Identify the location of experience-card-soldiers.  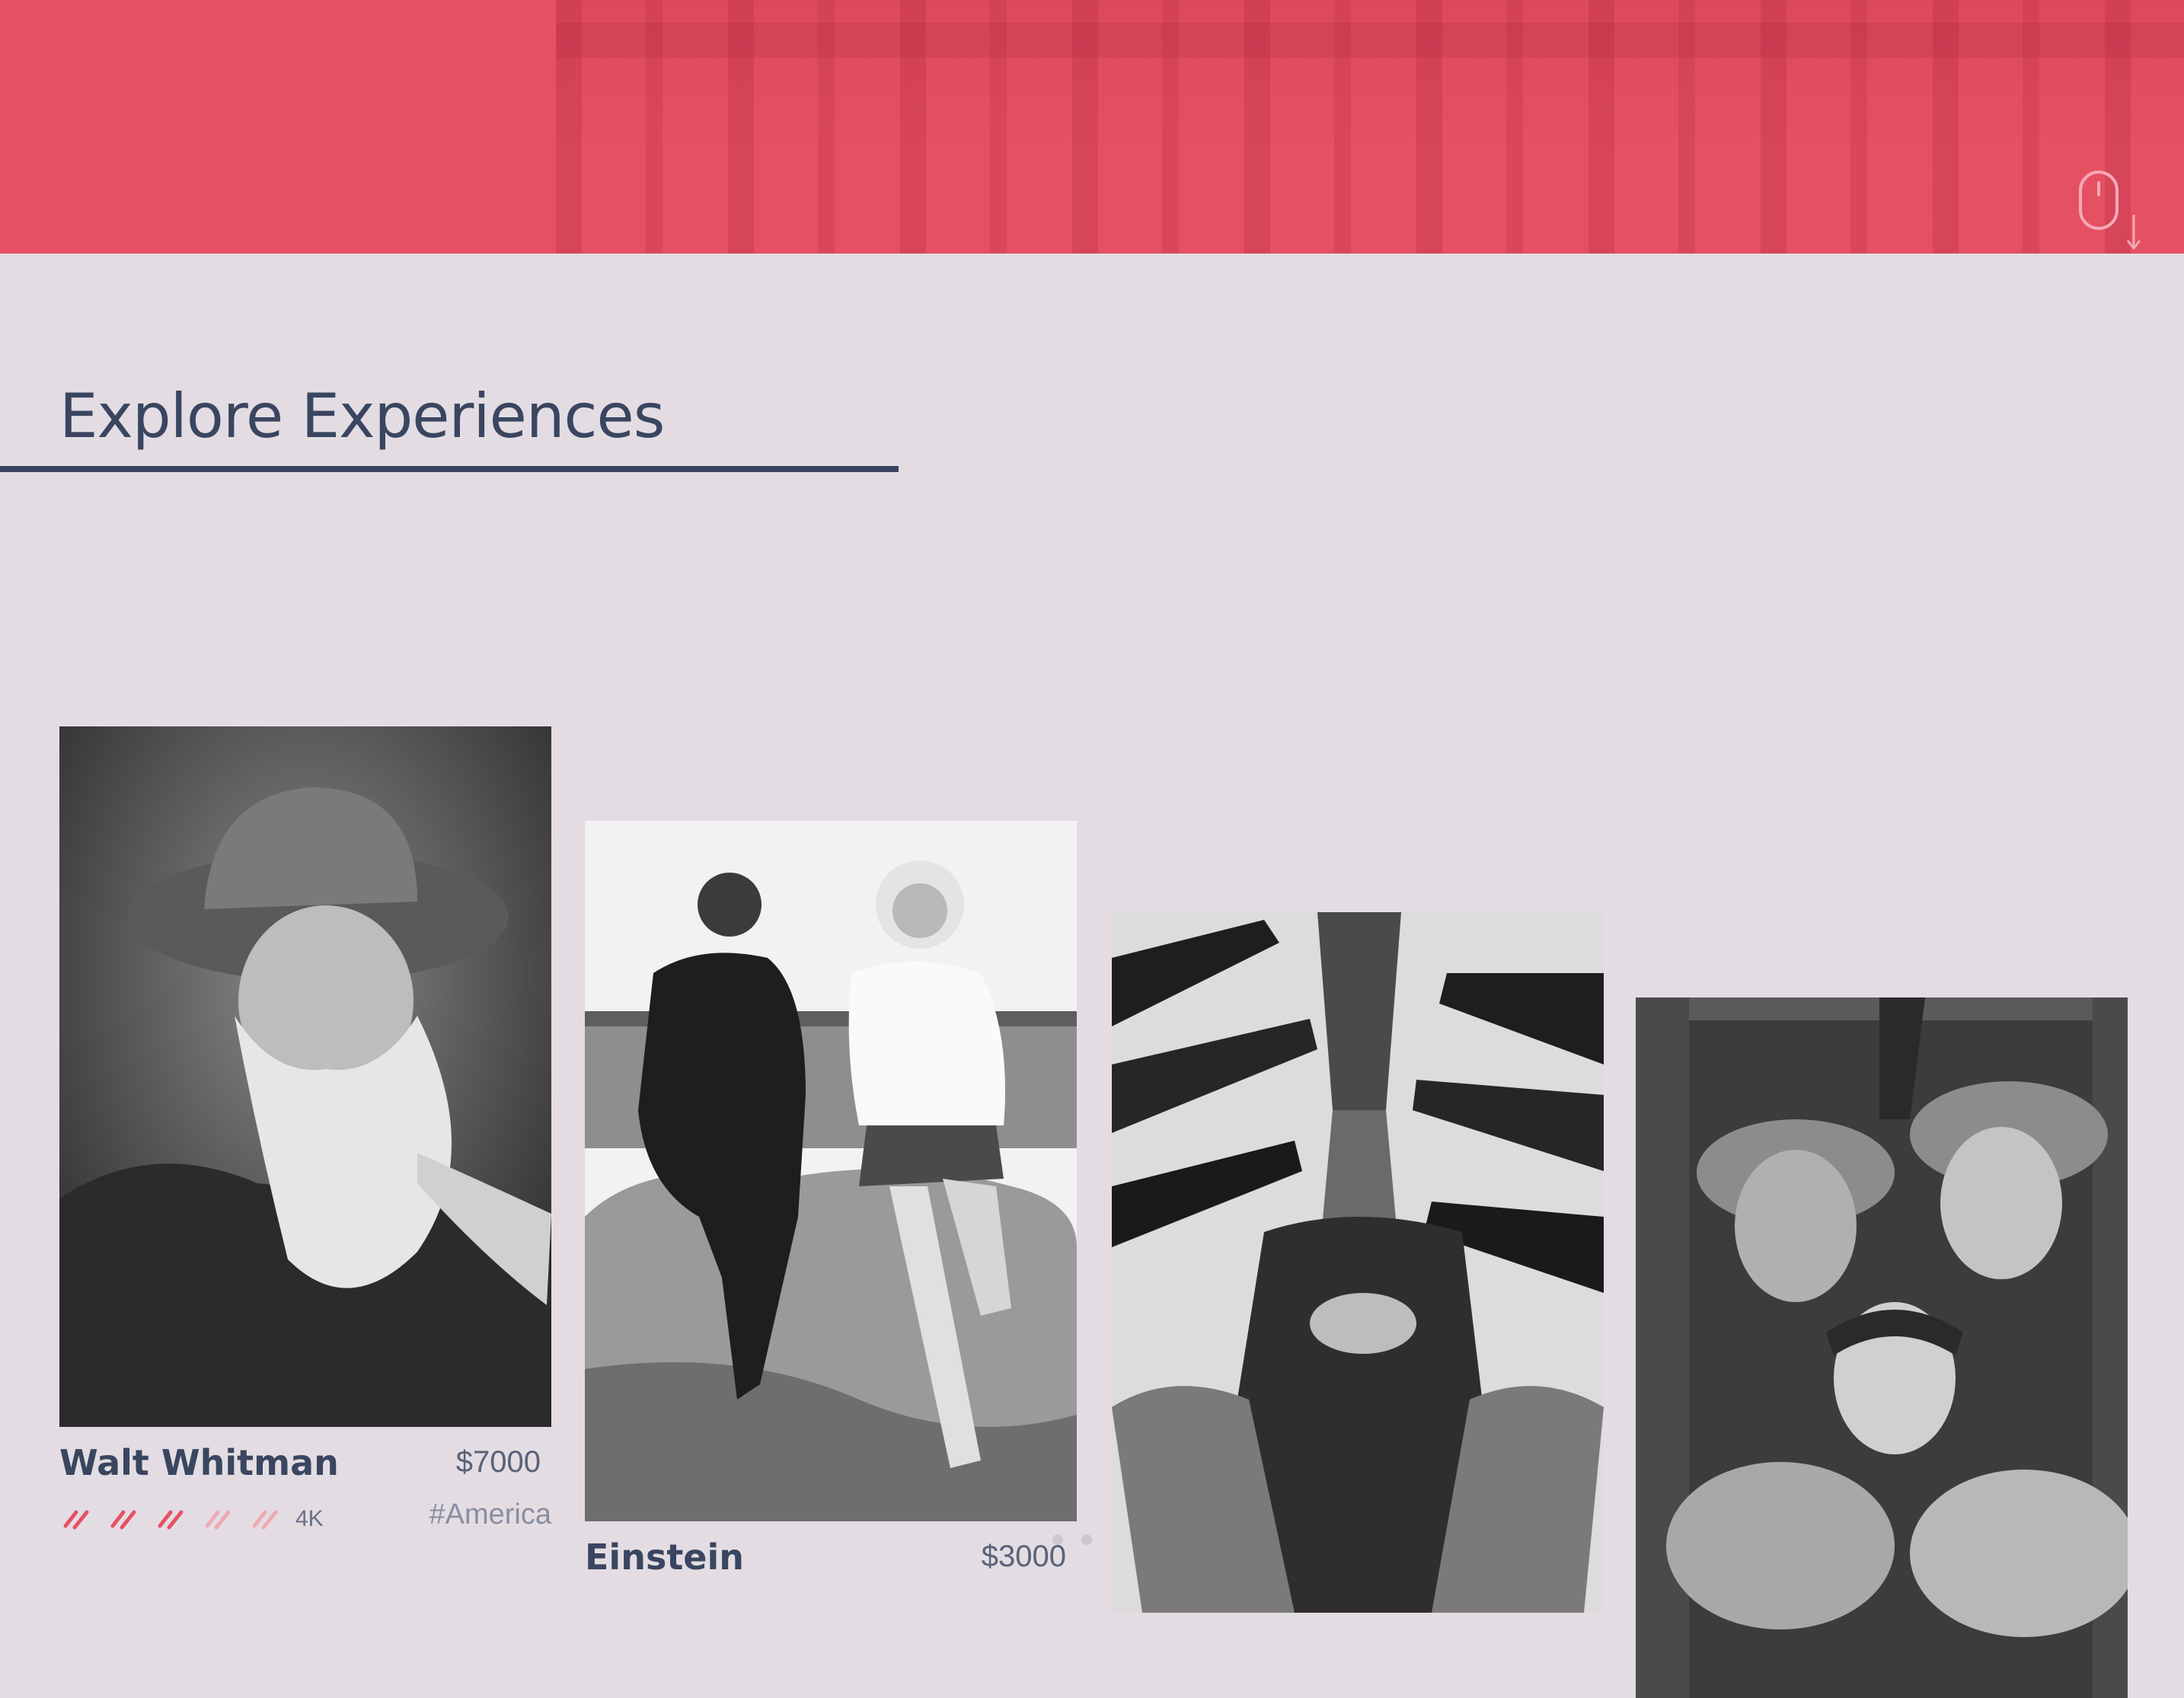
(1882, 1347).